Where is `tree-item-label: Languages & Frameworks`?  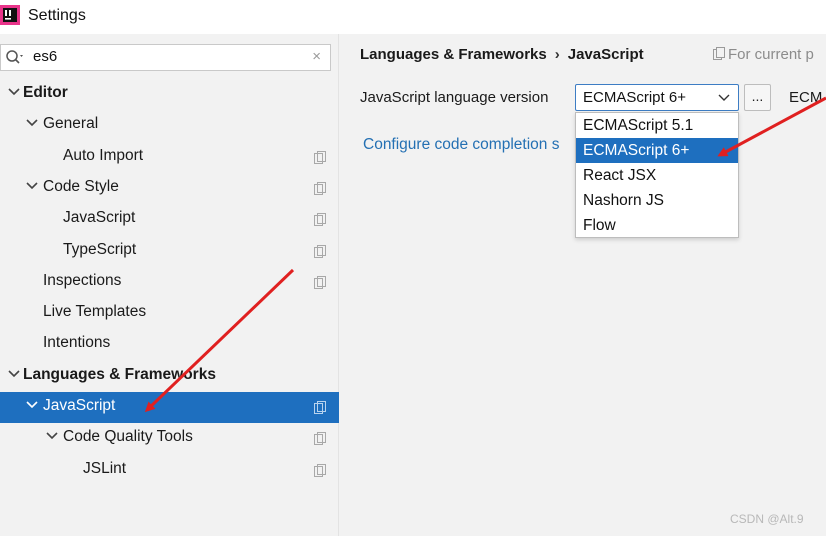 tree-item-label: Languages & Frameworks is located at coordinates (119, 374).